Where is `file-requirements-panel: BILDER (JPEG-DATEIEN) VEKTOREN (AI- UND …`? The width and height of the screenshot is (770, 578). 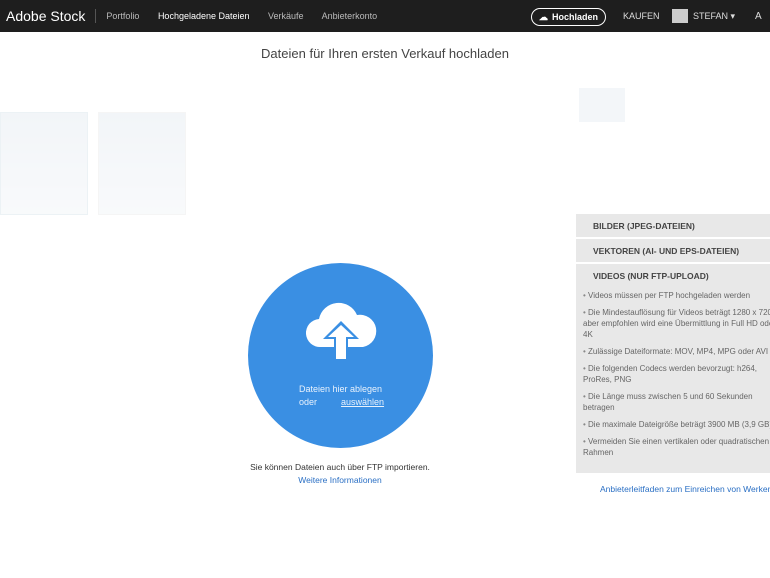
file-requirements-panel: BILDER (JPEG-DATEIEN) VEKTOREN (AI- UND … is located at coordinates (673, 343).